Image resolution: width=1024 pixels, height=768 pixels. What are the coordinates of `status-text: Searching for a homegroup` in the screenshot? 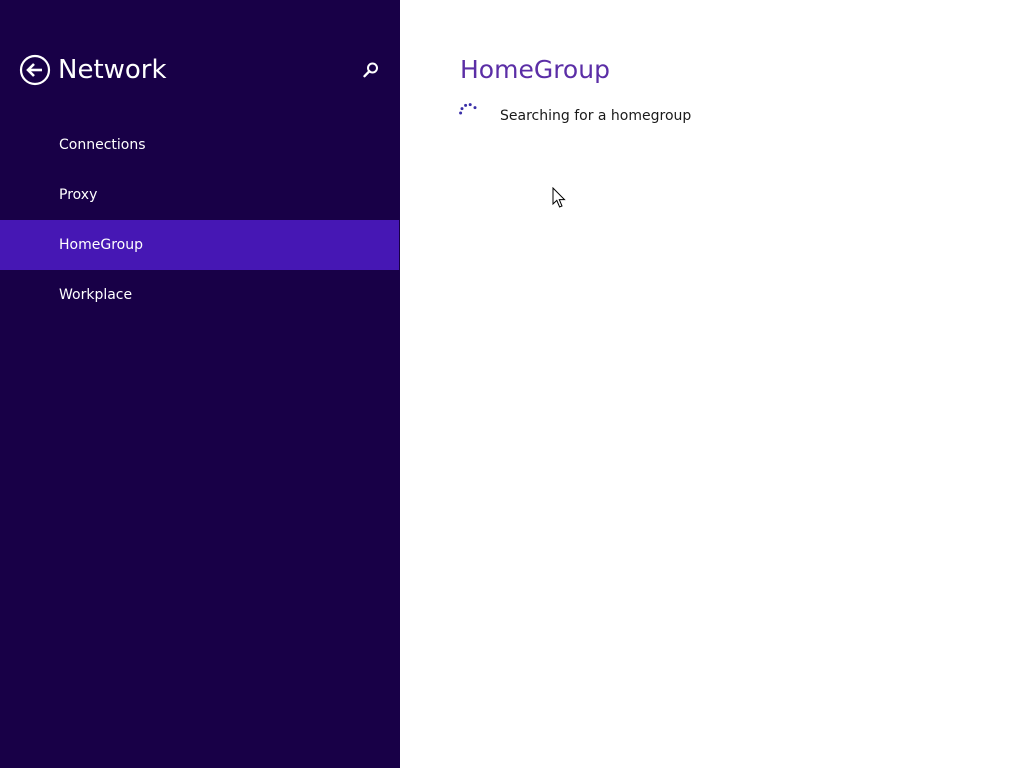 It's located at (596, 116).